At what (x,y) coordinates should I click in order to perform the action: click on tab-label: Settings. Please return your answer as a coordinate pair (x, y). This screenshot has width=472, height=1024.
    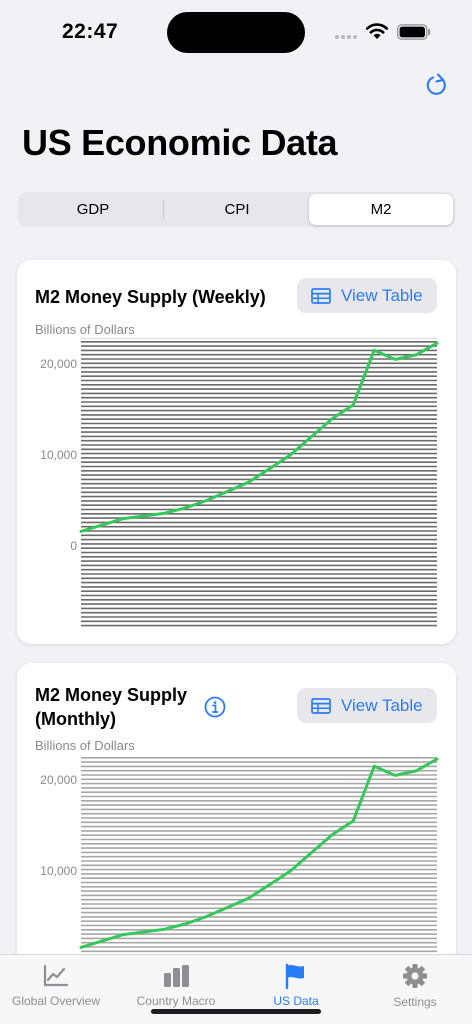
    Looking at the image, I should click on (415, 1002).